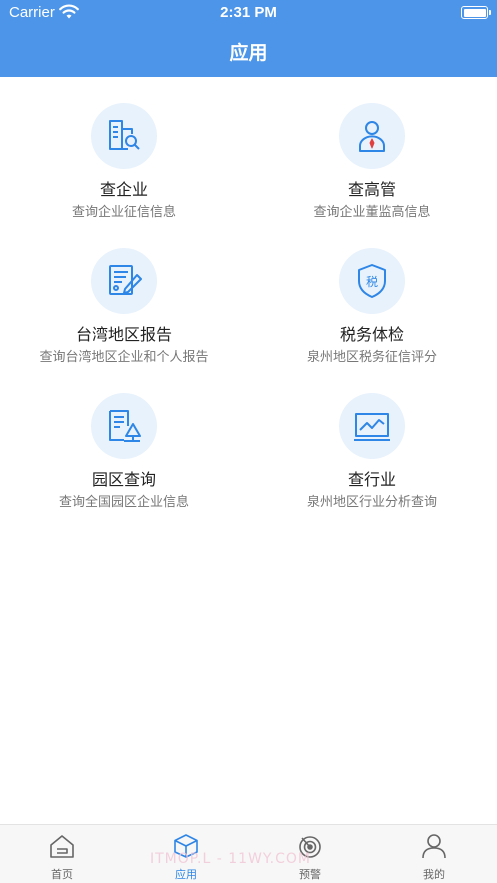 The height and width of the screenshot is (883, 497). Describe the element at coordinates (124, 281) in the screenshot. I see `report-edit-icon` at that location.